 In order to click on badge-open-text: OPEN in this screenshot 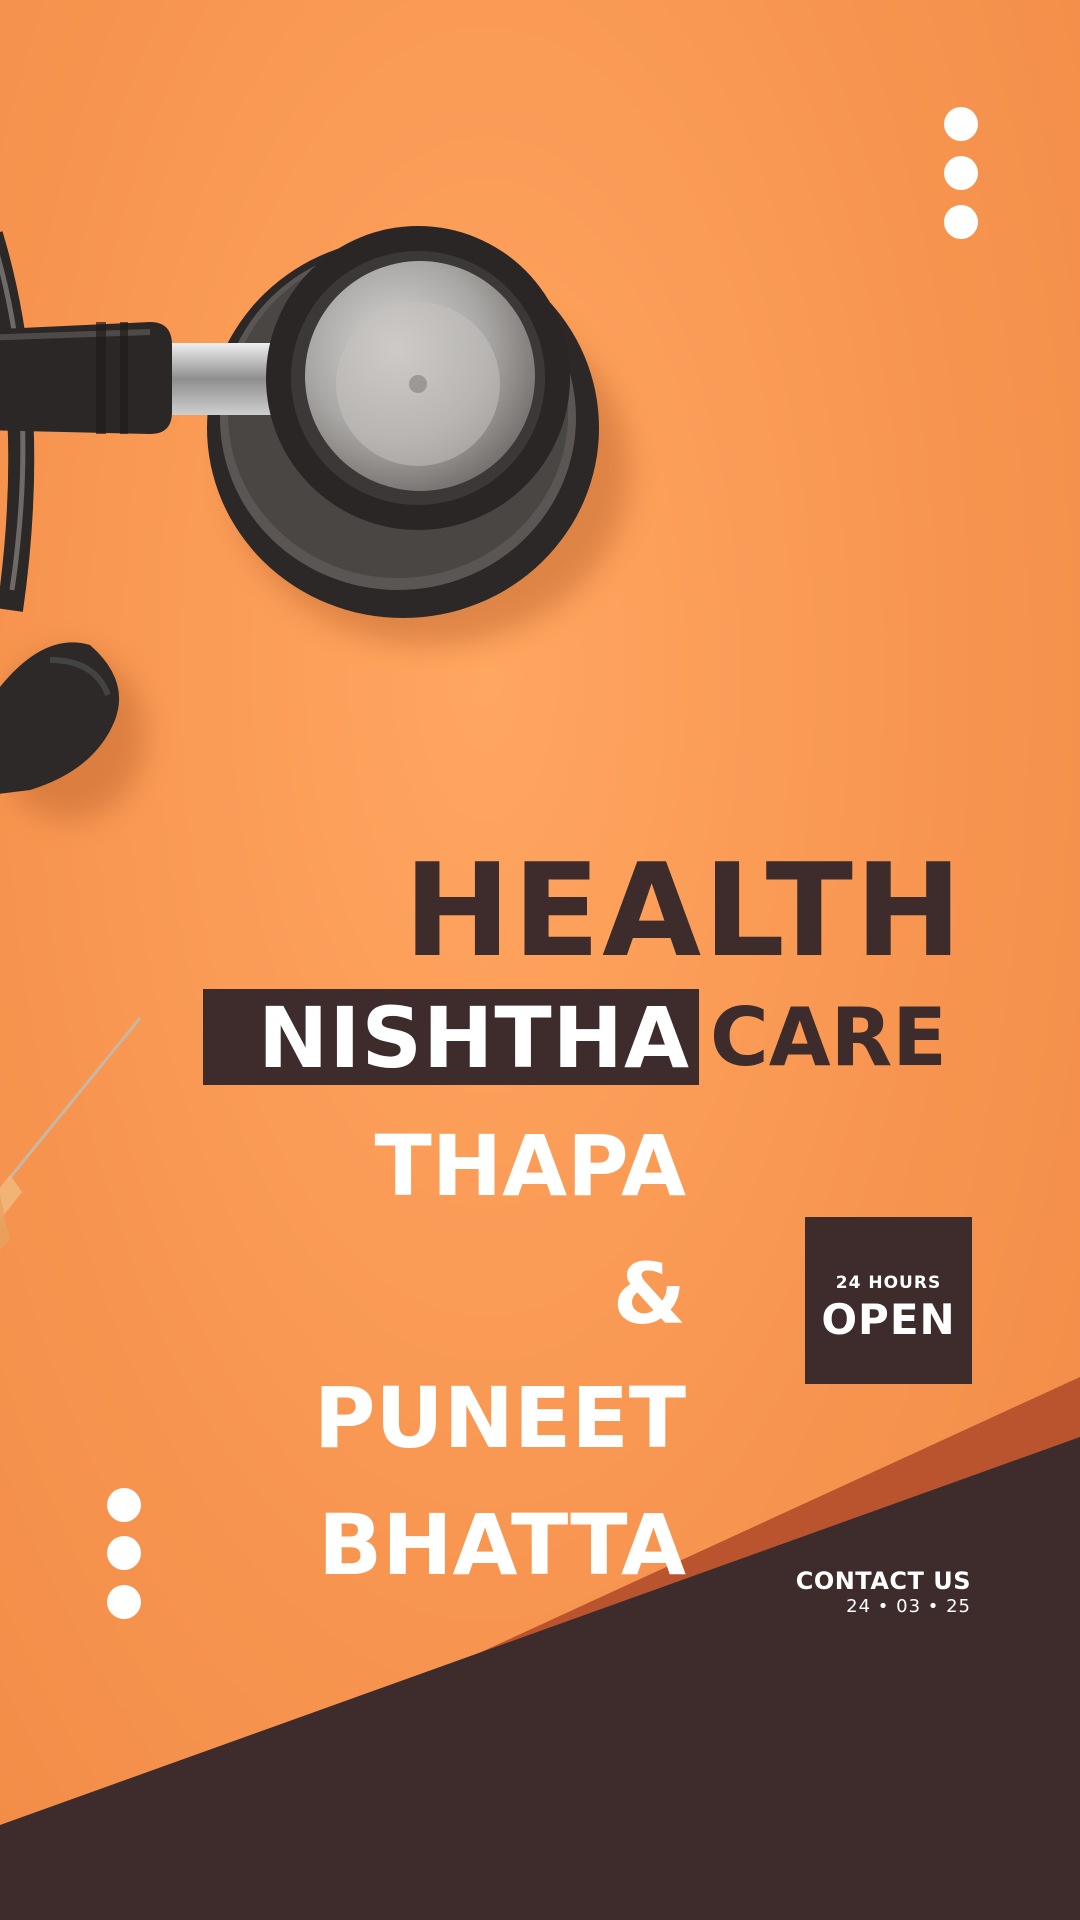, I will do `click(888, 1319)`.